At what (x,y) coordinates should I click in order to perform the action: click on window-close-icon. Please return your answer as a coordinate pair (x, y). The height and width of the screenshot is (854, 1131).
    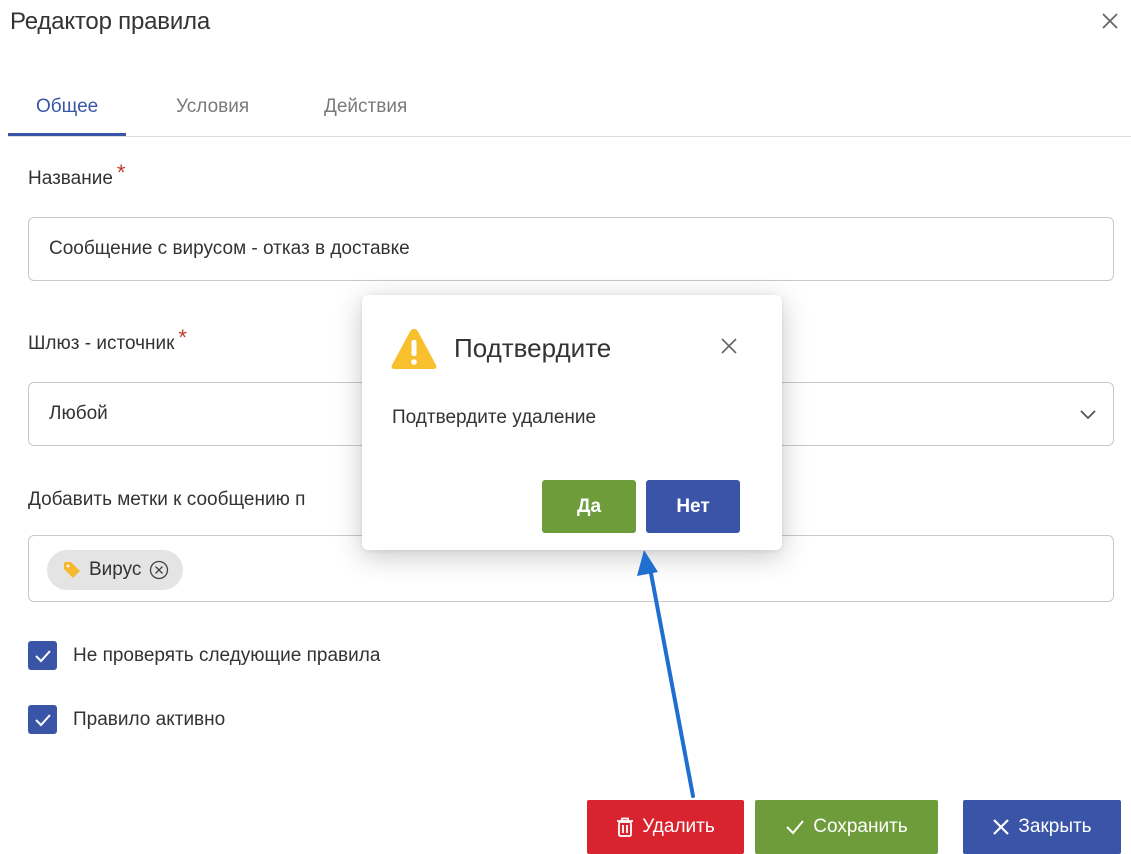
    Looking at the image, I should click on (1110, 21).